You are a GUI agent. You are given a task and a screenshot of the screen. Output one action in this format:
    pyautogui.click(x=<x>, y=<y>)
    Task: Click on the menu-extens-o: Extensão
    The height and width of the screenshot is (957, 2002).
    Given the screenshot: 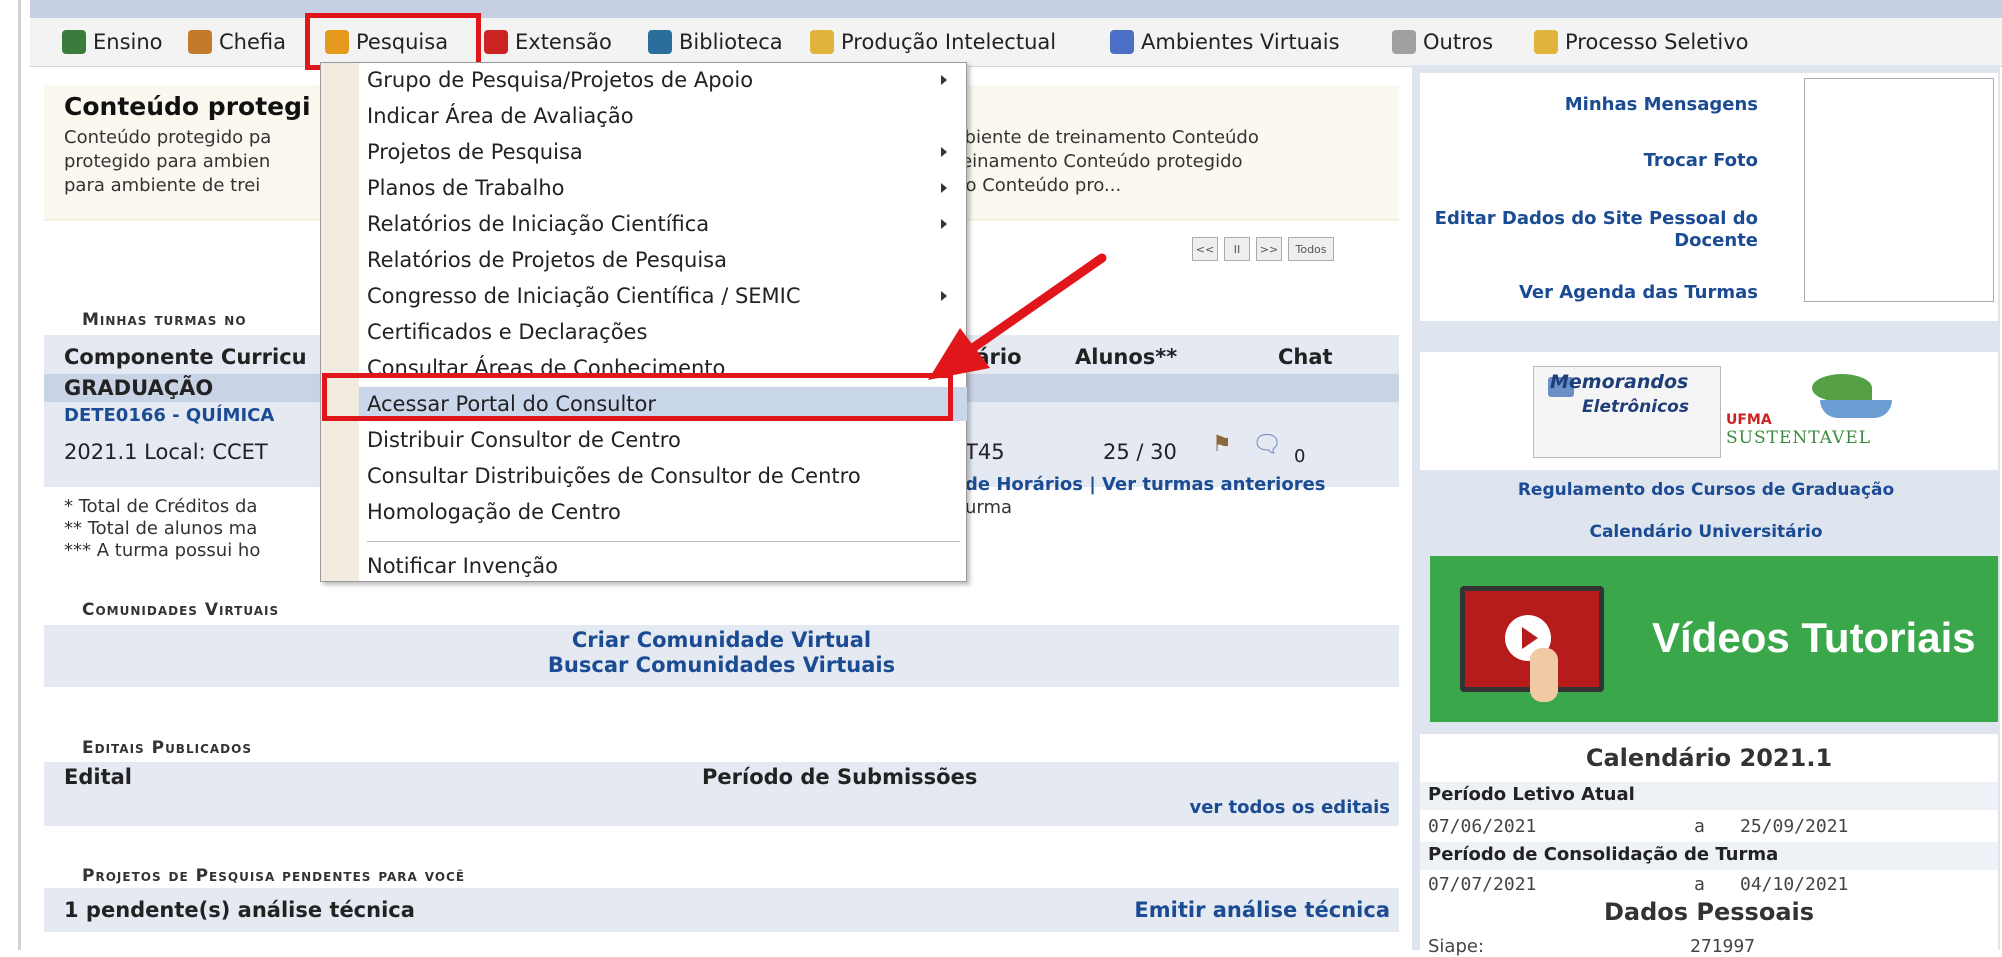 What is the action you would take?
    pyautogui.click(x=548, y=42)
    